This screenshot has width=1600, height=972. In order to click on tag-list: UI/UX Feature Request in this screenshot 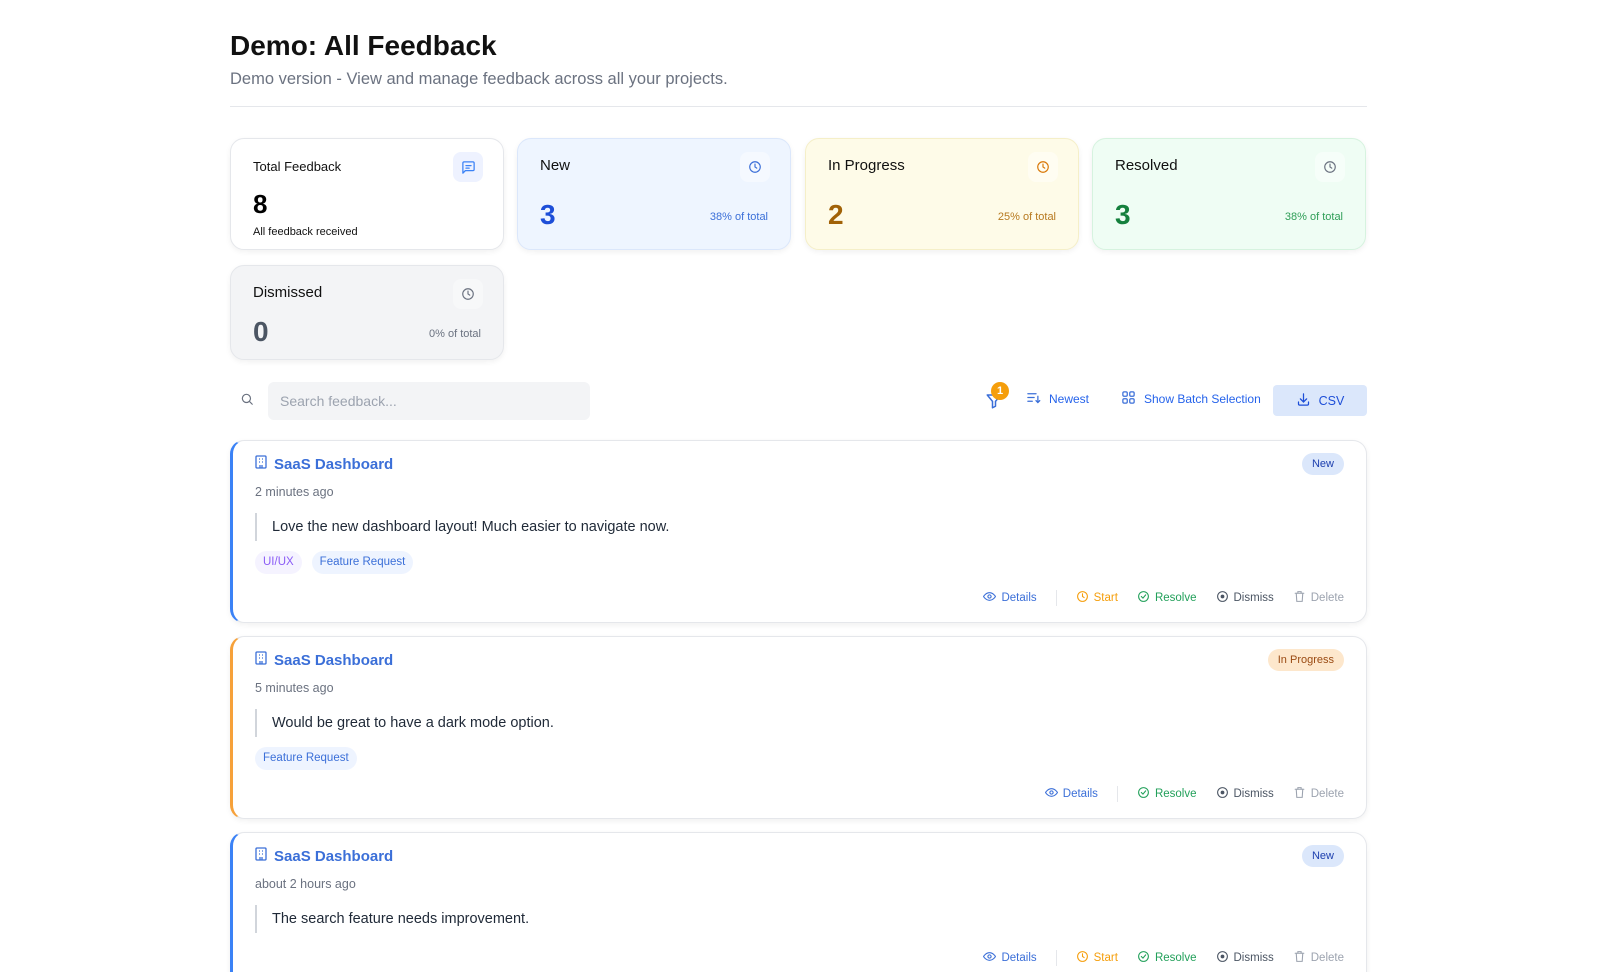, I will do `click(334, 562)`.